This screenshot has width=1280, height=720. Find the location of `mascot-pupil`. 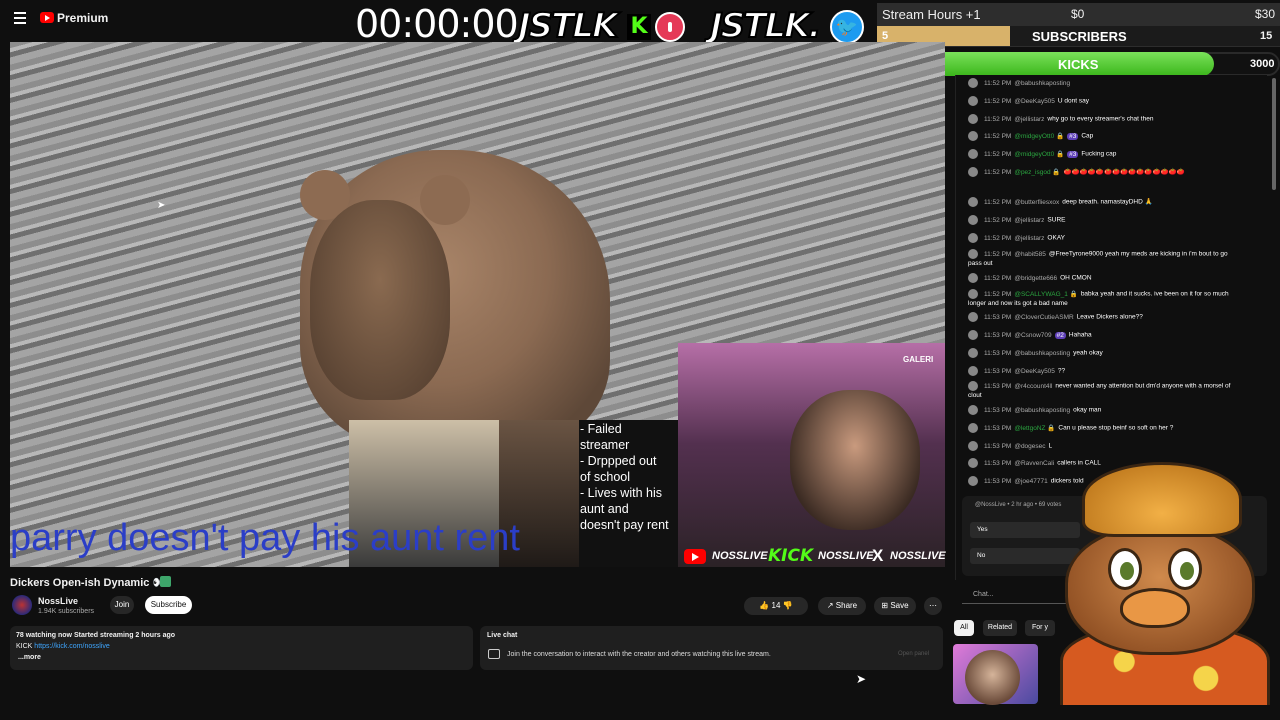

mascot-pupil is located at coordinates (1187, 571).